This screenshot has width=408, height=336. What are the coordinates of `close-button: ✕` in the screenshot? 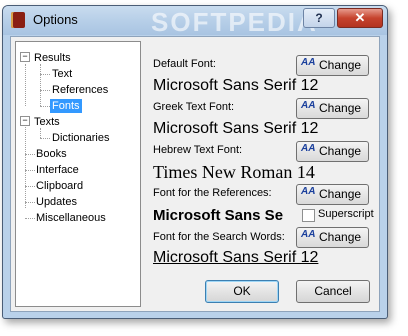 It's located at (360, 18).